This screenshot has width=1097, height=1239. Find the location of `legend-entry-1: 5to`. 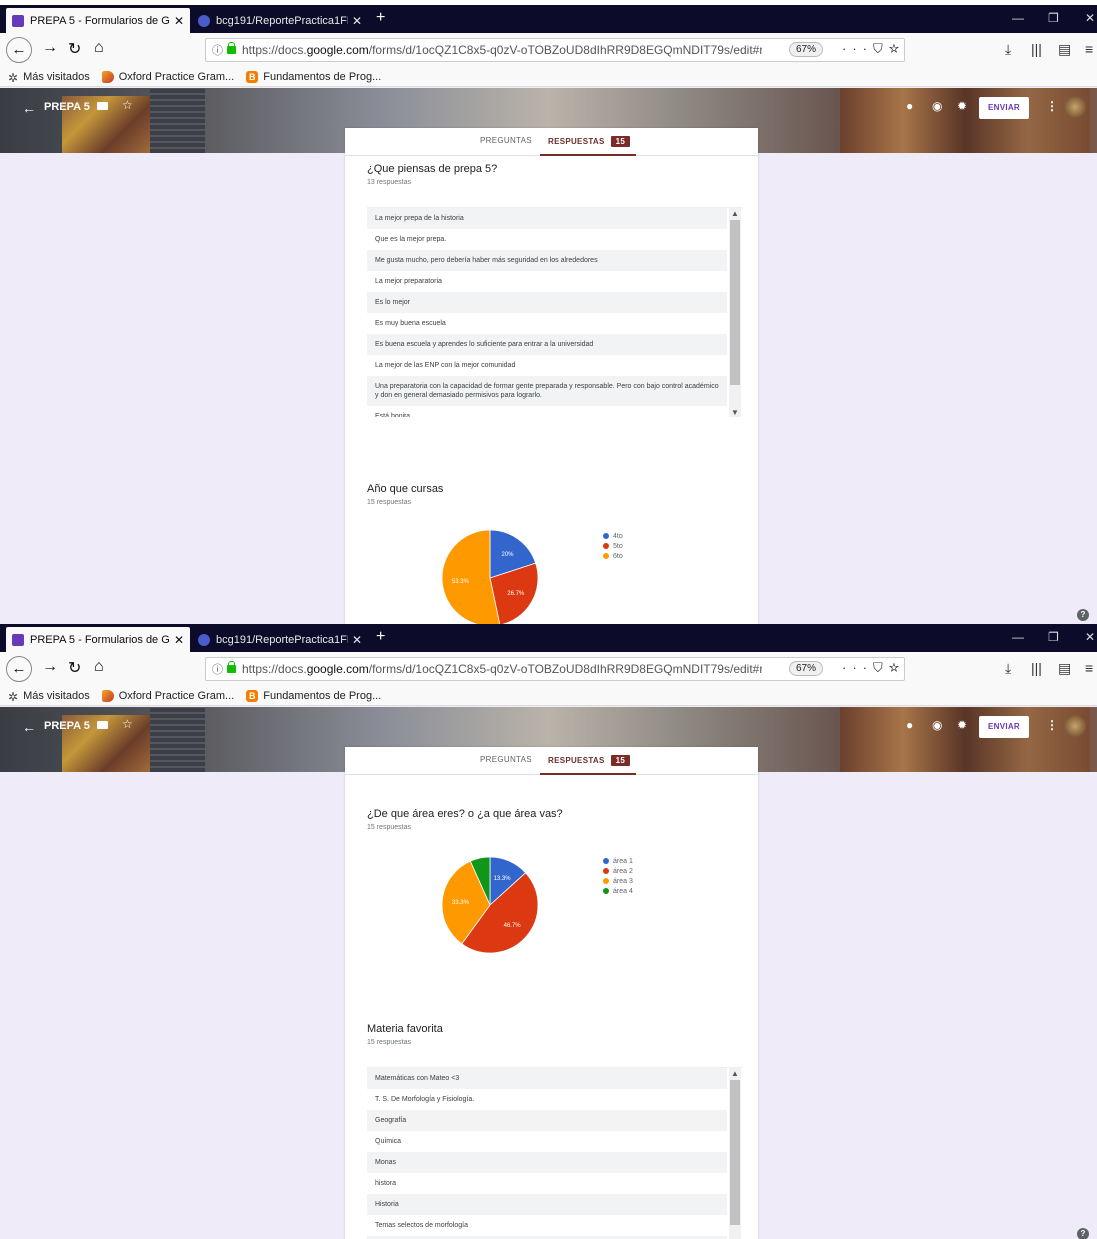

legend-entry-1: 5to is located at coordinates (613, 546).